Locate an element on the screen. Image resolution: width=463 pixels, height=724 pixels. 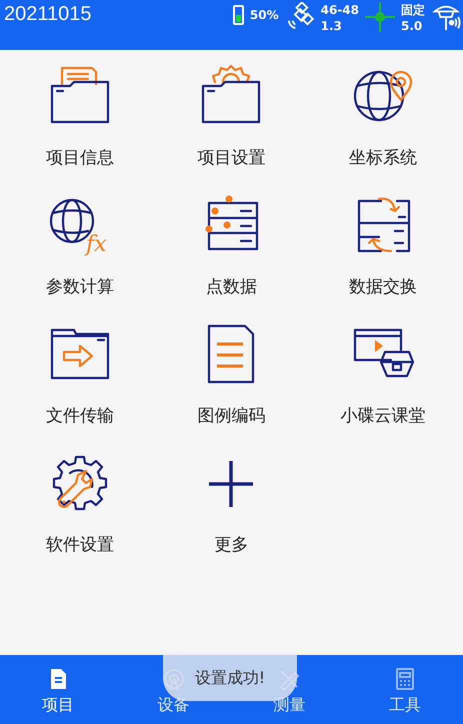
menu-item: 项目信息 is located at coordinates (80, 128).